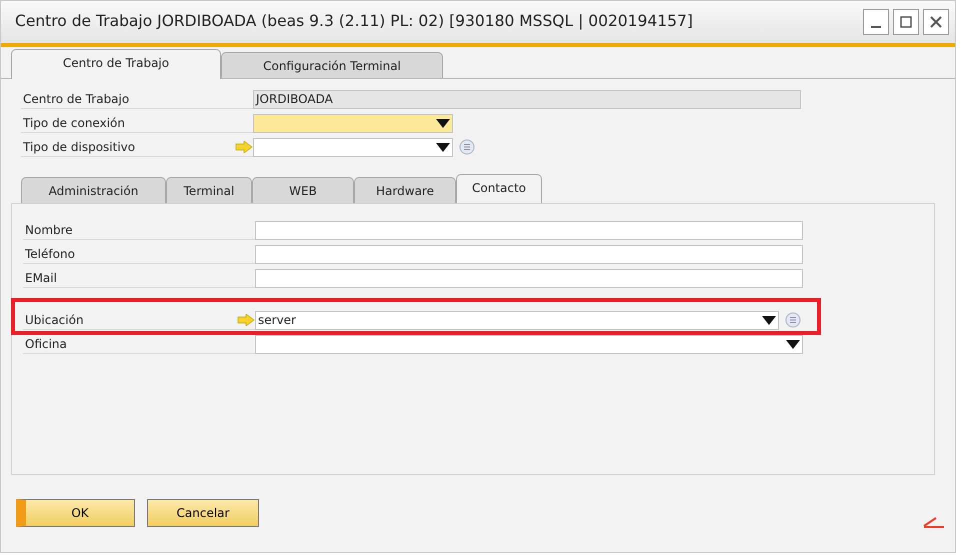 Image resolution: width=968 pixels, height=555 pixels. Describe the element at coordinates (517, 320) in the screenshot. I see `dropdown-field: server` at that location.